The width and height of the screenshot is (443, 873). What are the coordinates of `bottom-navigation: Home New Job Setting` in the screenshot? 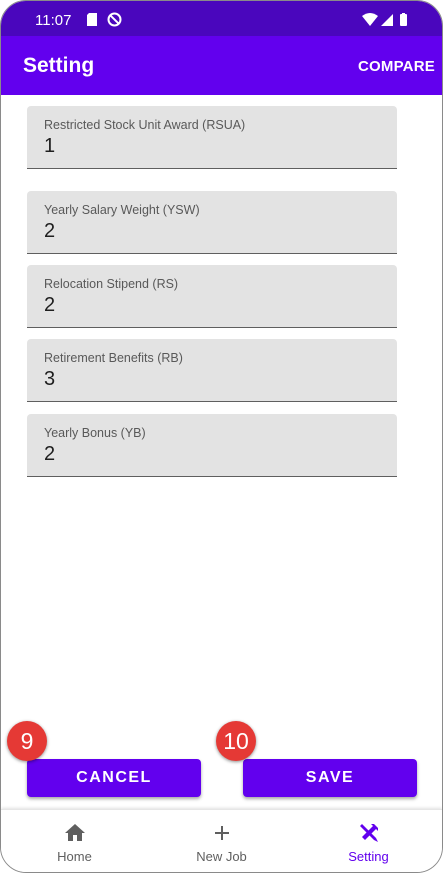 It's located at (221, 840).